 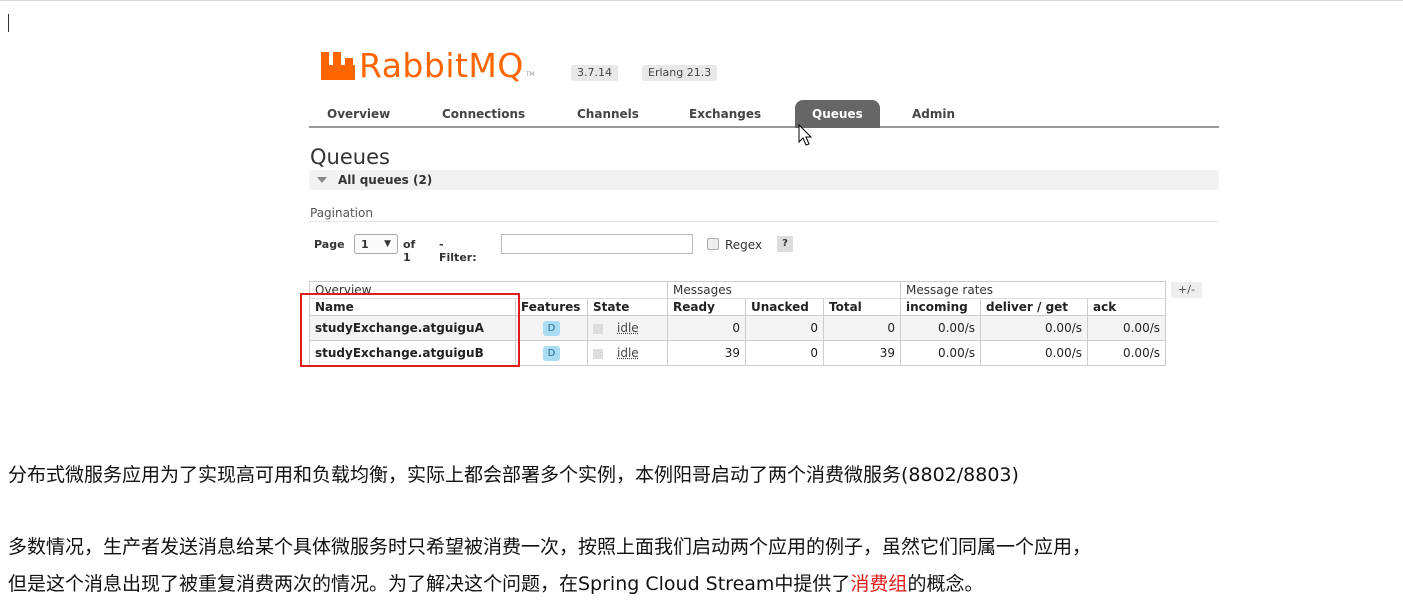 What do you see at coordinates (764, 180) in the screenshot?
I see `all-queues-section-toggle: All queues (2)` at bounding box center [764, 180].